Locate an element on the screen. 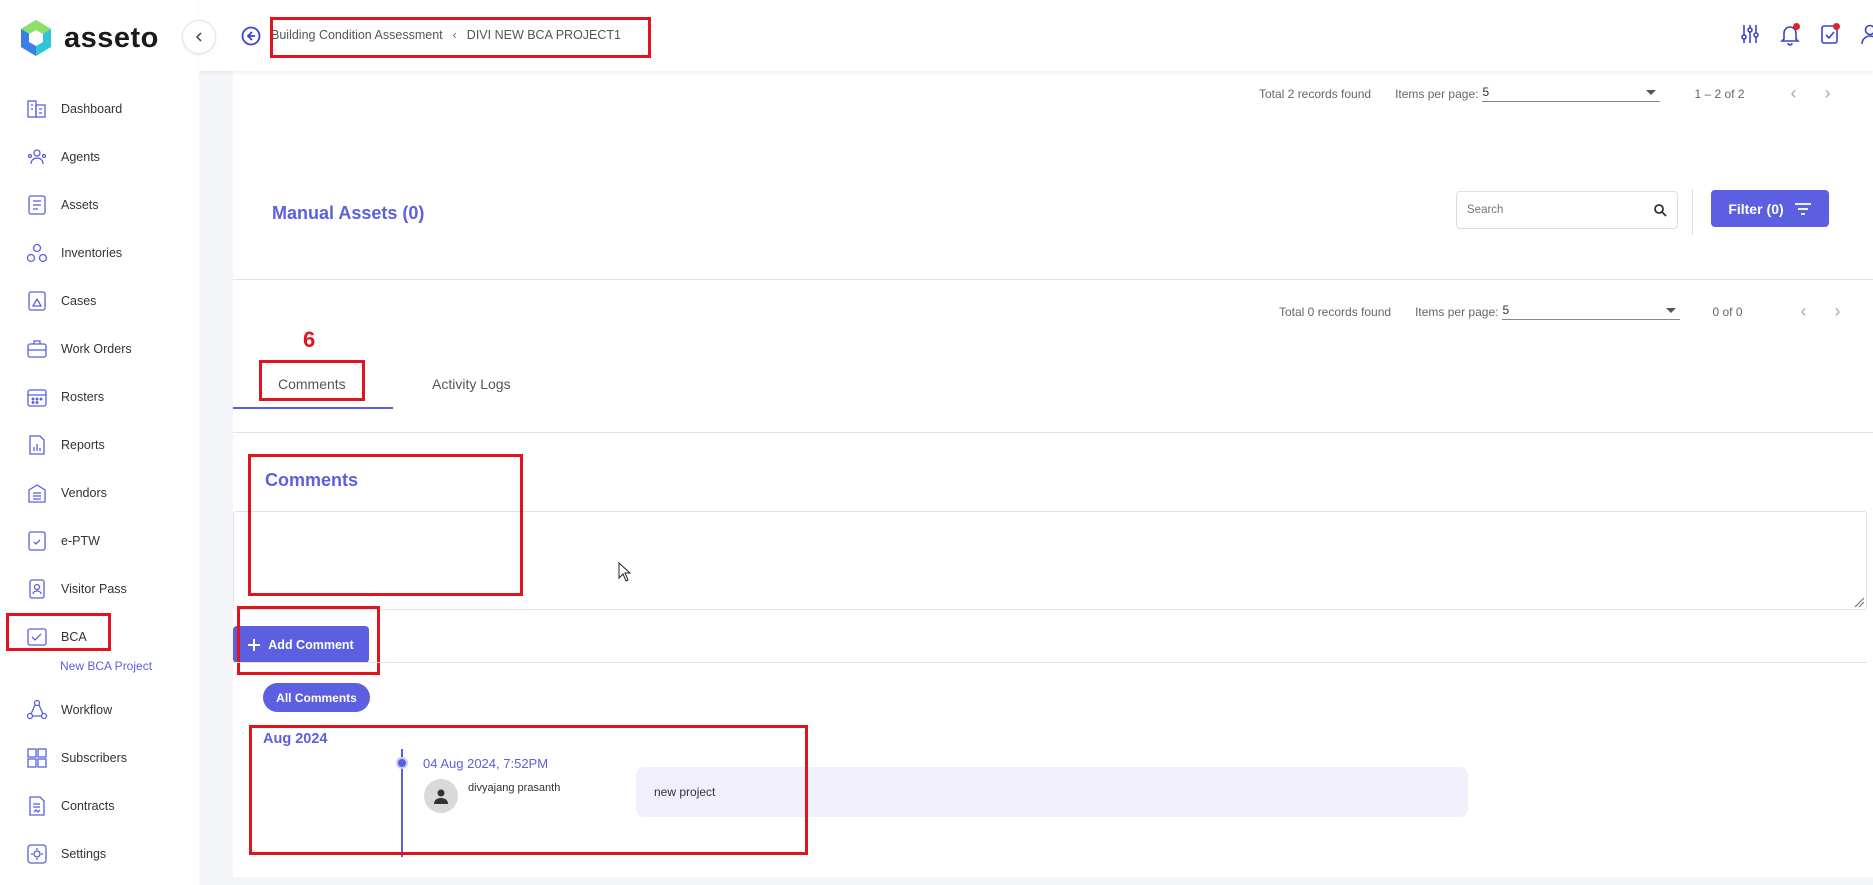 Image resolution: width=1873 pixels, height=885 pixels. asseto-logo-icon is located at coordinates (36, 38).